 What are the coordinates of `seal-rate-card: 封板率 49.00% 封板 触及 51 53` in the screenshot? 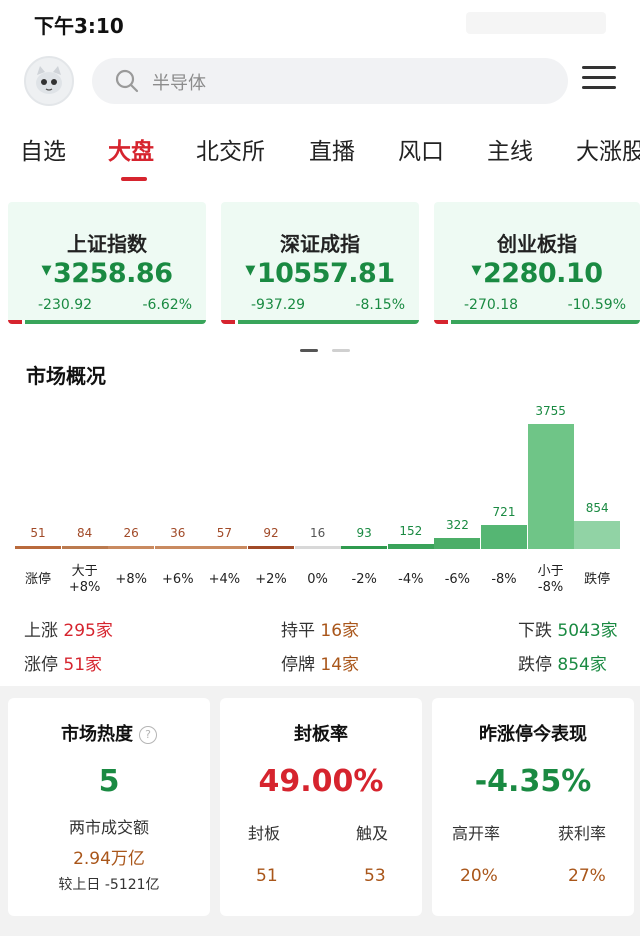 It's located at (321, 807).